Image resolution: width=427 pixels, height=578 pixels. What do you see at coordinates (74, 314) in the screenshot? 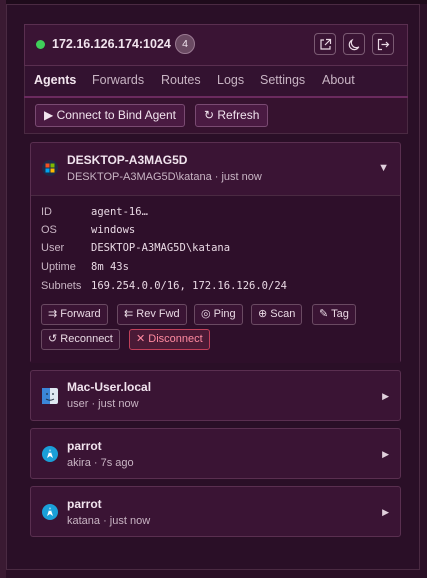
I see `forward-button: ⇉ Forward` at bounding box center [74, 314].